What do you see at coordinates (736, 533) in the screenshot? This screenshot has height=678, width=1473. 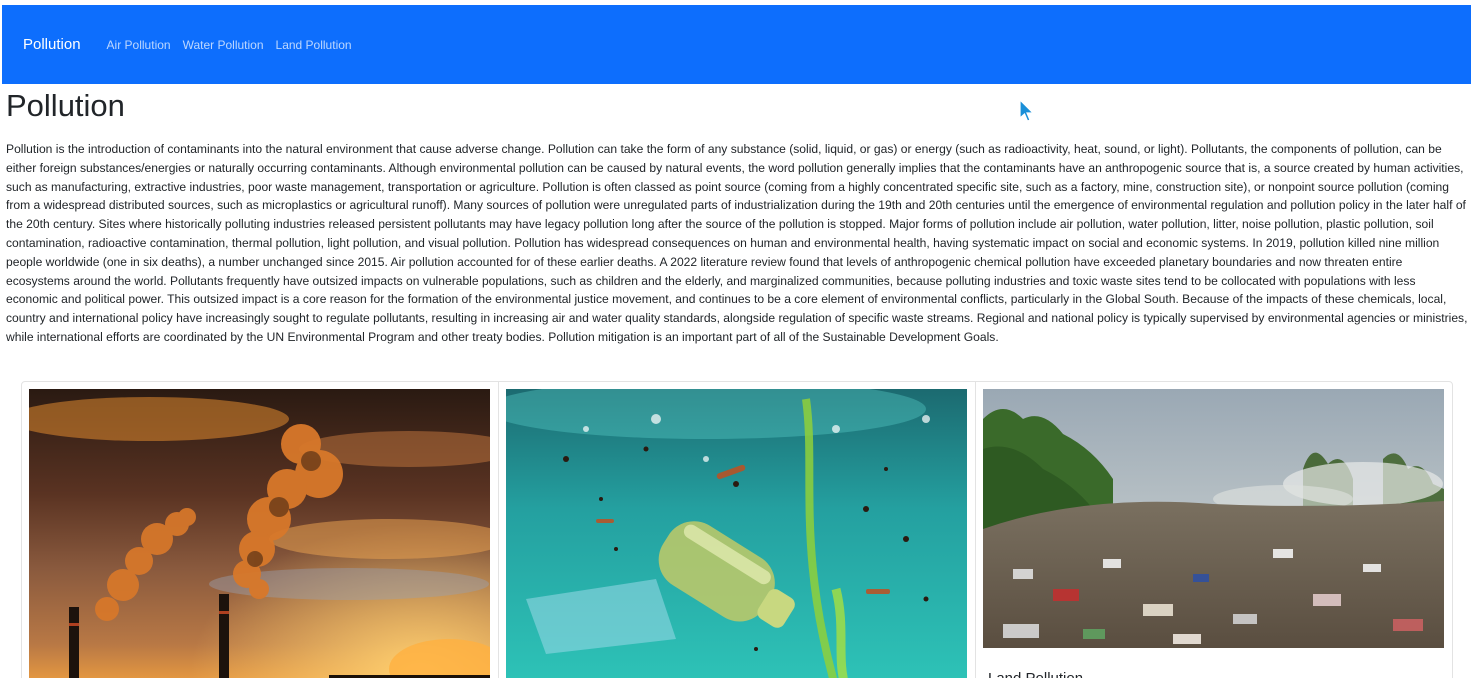 I see `water-pollution-image` at bounding box center [736, 533].